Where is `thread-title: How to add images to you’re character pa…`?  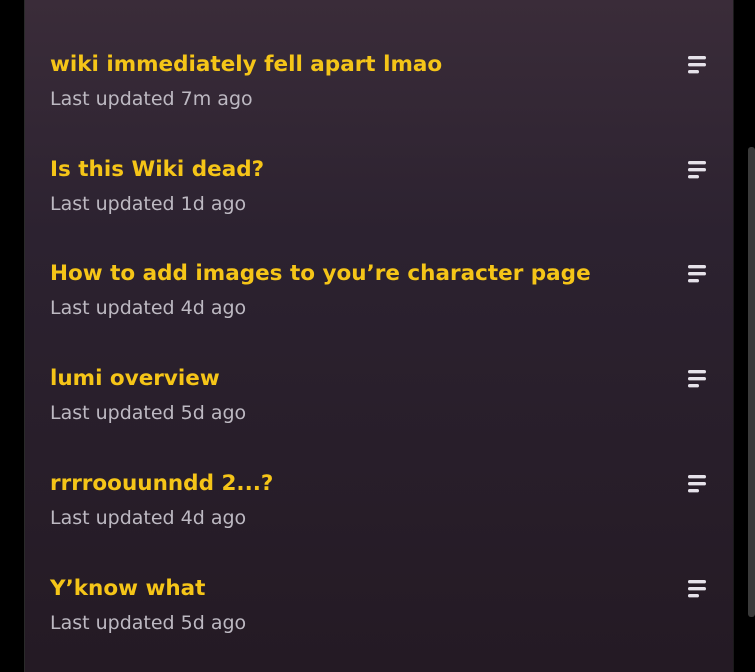
thread-title: How to add images to you’re character pa… is located at coordinates (320, 274).